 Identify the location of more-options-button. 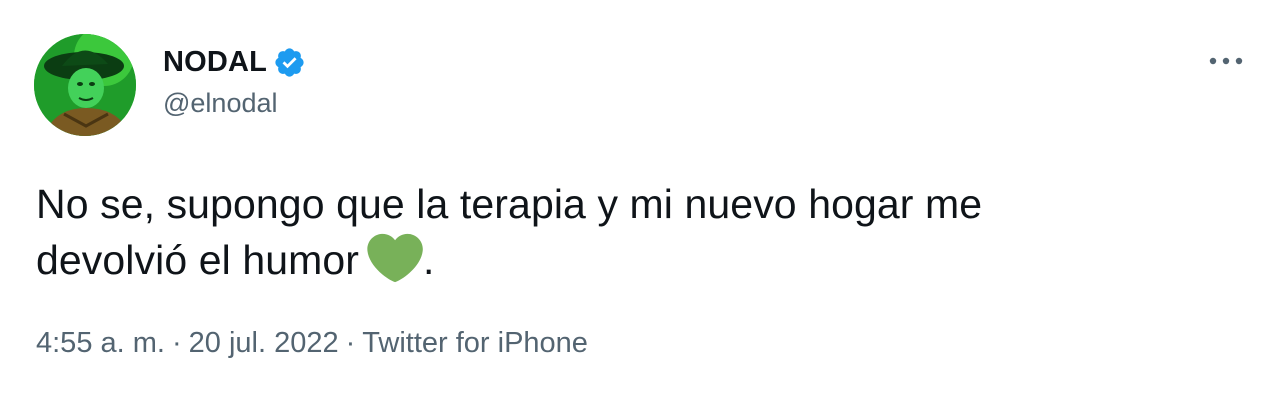
(1226, 61).